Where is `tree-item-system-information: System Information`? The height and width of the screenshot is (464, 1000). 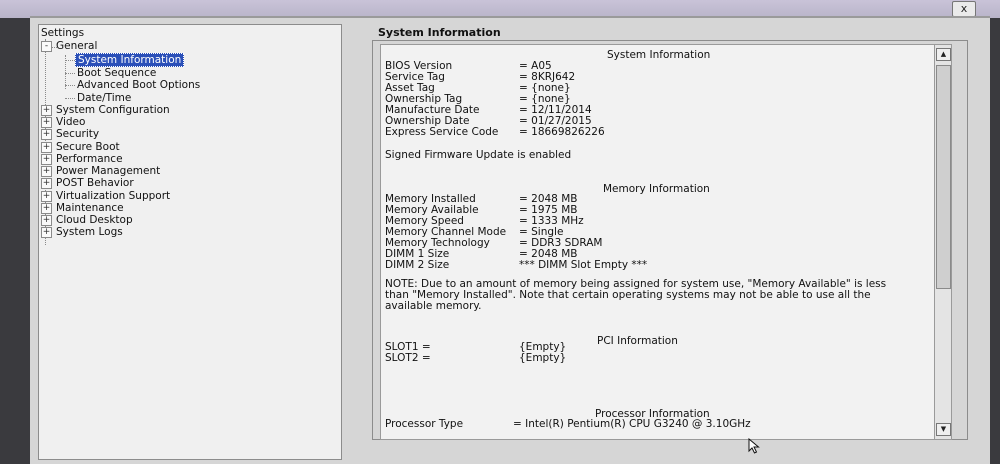 tree-item-system-information: System Information is located at coordinates (130, 60).